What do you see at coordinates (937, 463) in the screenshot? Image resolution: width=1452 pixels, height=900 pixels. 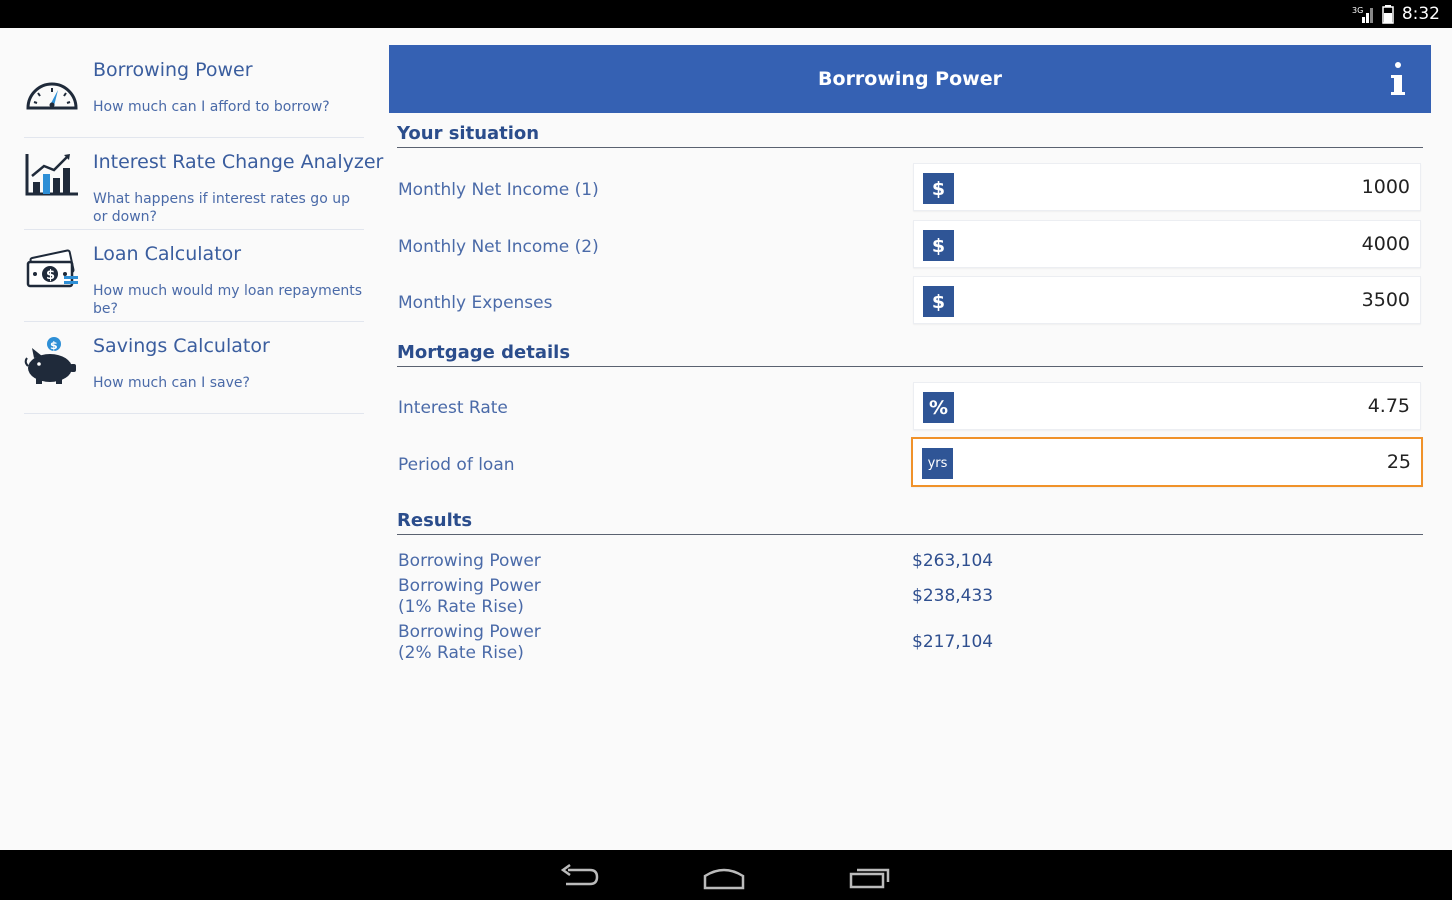 I see `years-badge: yrs` at bounding box center [937, 463].